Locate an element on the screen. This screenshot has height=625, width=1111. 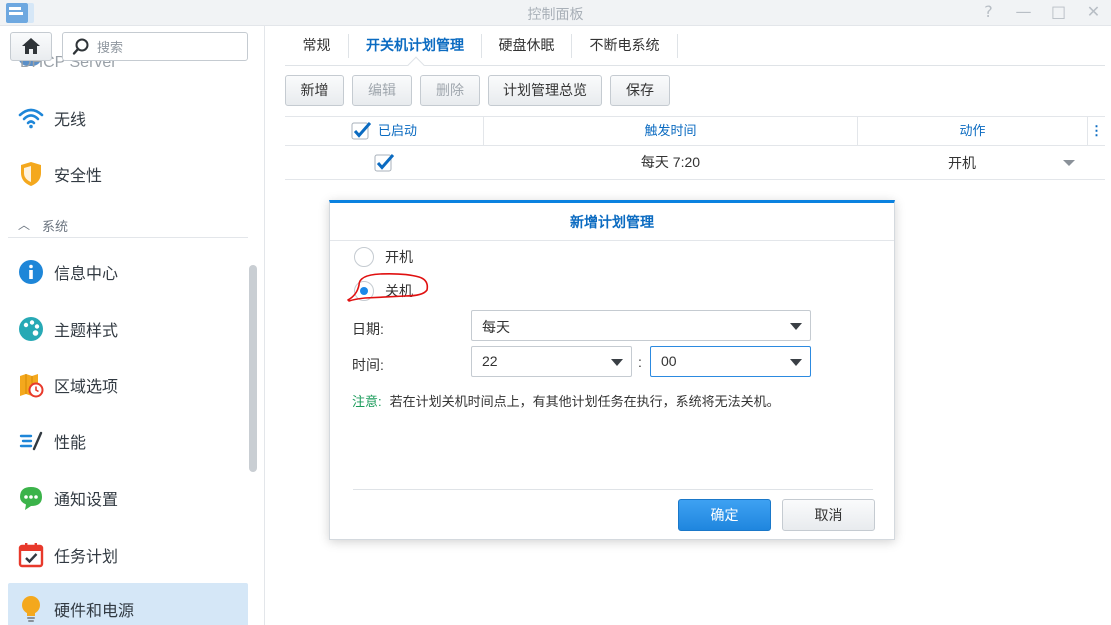
header-checkbox-checked-icon is located at coordinates (361, 131).